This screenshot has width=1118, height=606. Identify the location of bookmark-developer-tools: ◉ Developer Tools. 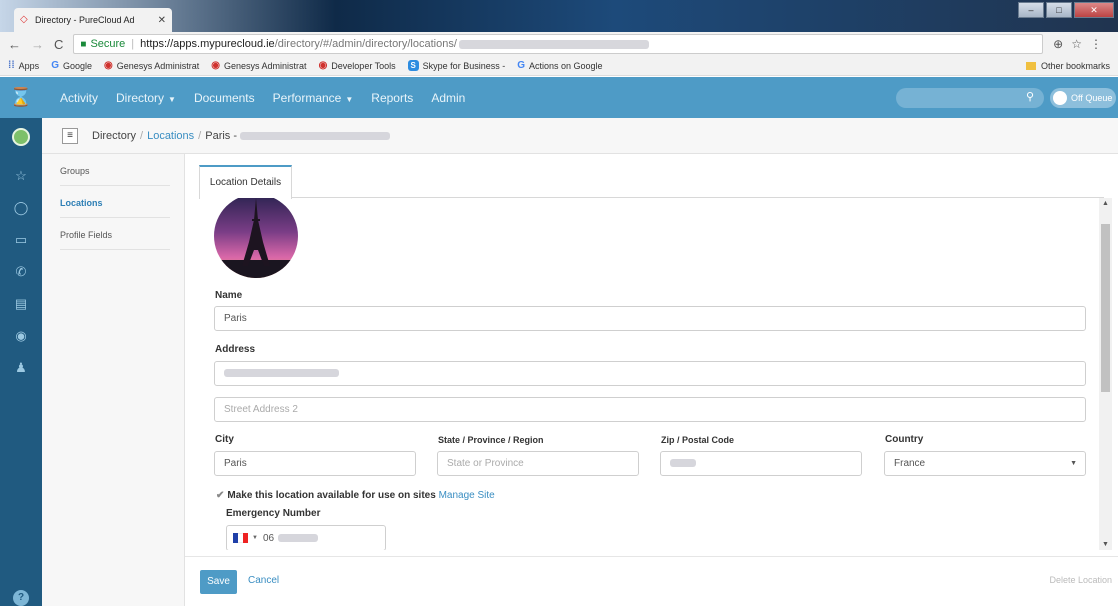
(357, 65).